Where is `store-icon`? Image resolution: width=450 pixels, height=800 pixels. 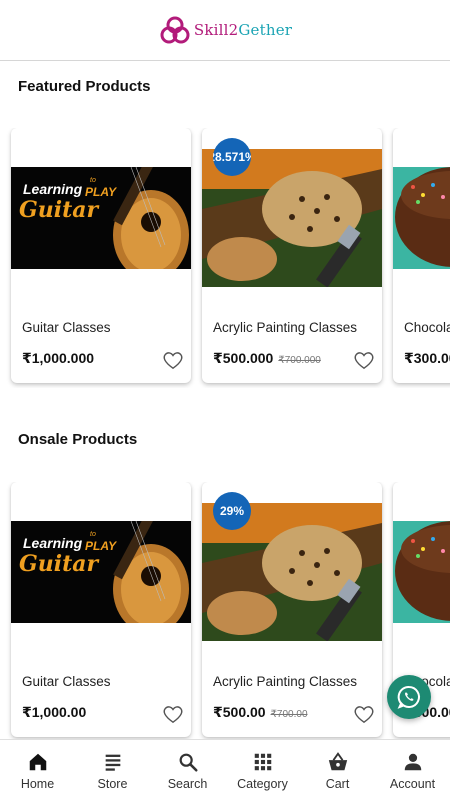 store-icon is located at coordinates (112, 762).